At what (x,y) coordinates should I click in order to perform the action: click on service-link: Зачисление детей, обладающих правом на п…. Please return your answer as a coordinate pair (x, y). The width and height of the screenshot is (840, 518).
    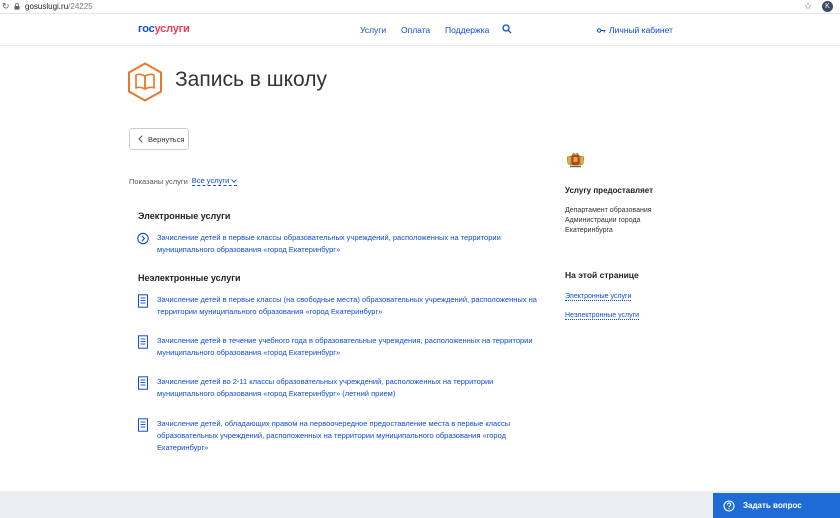
    Looking at the image, I should click on (347, 436).